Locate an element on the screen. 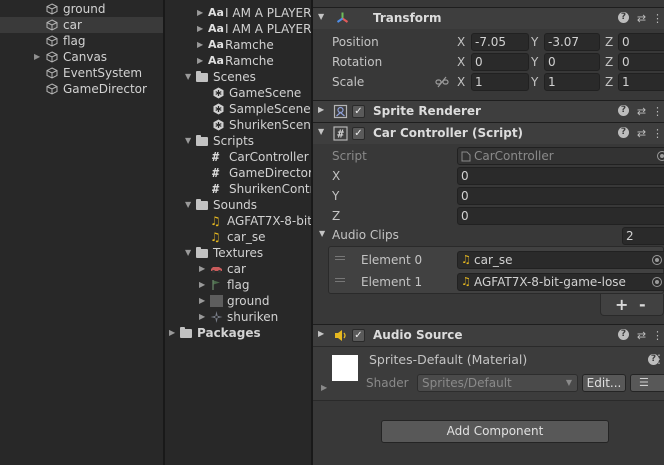  audio-clip-icon: ♫ is located at coordinates (466, 259).